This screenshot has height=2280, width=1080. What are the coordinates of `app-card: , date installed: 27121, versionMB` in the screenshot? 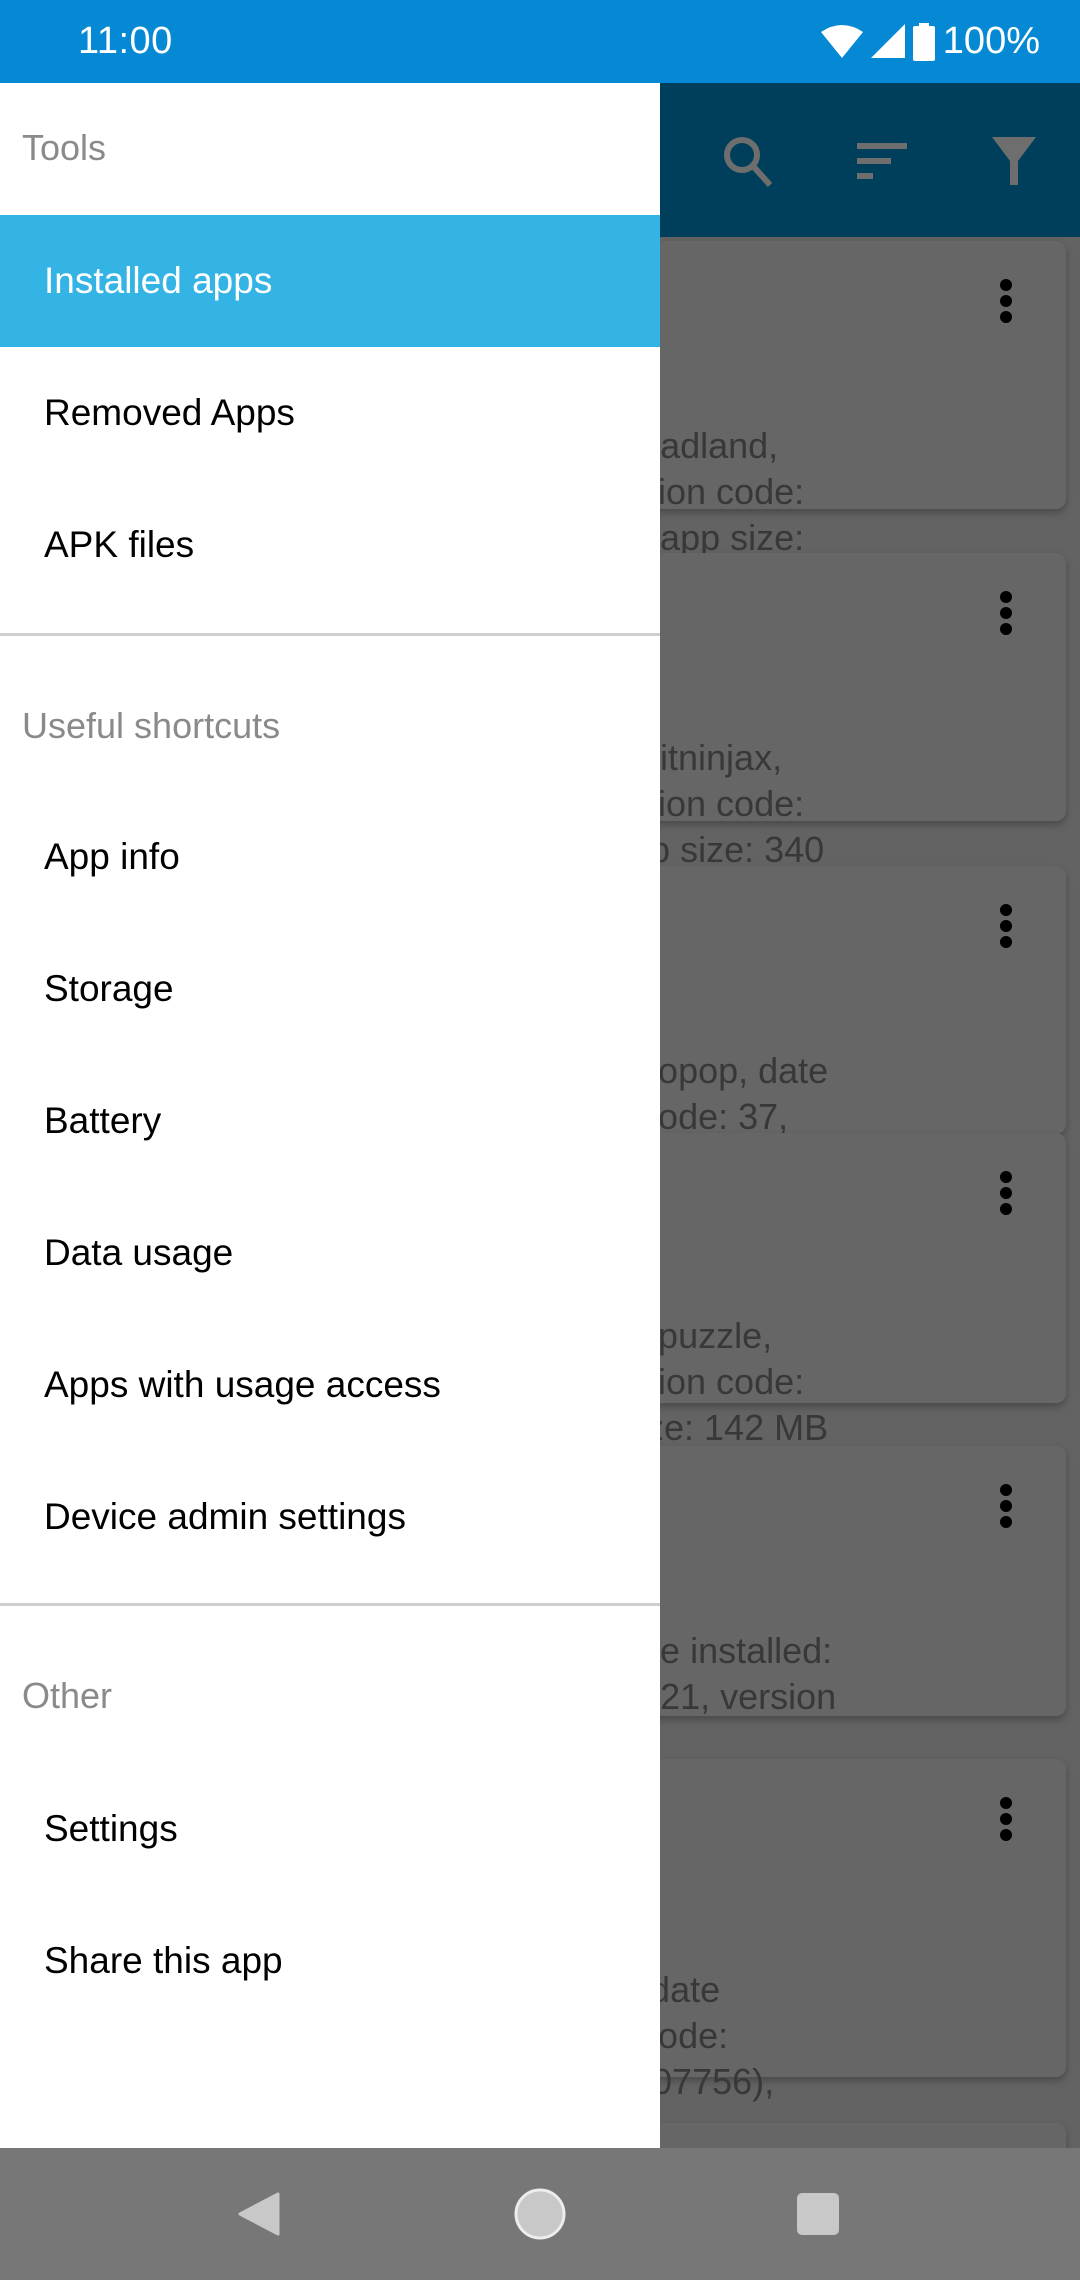 It's located at (828, 1604).